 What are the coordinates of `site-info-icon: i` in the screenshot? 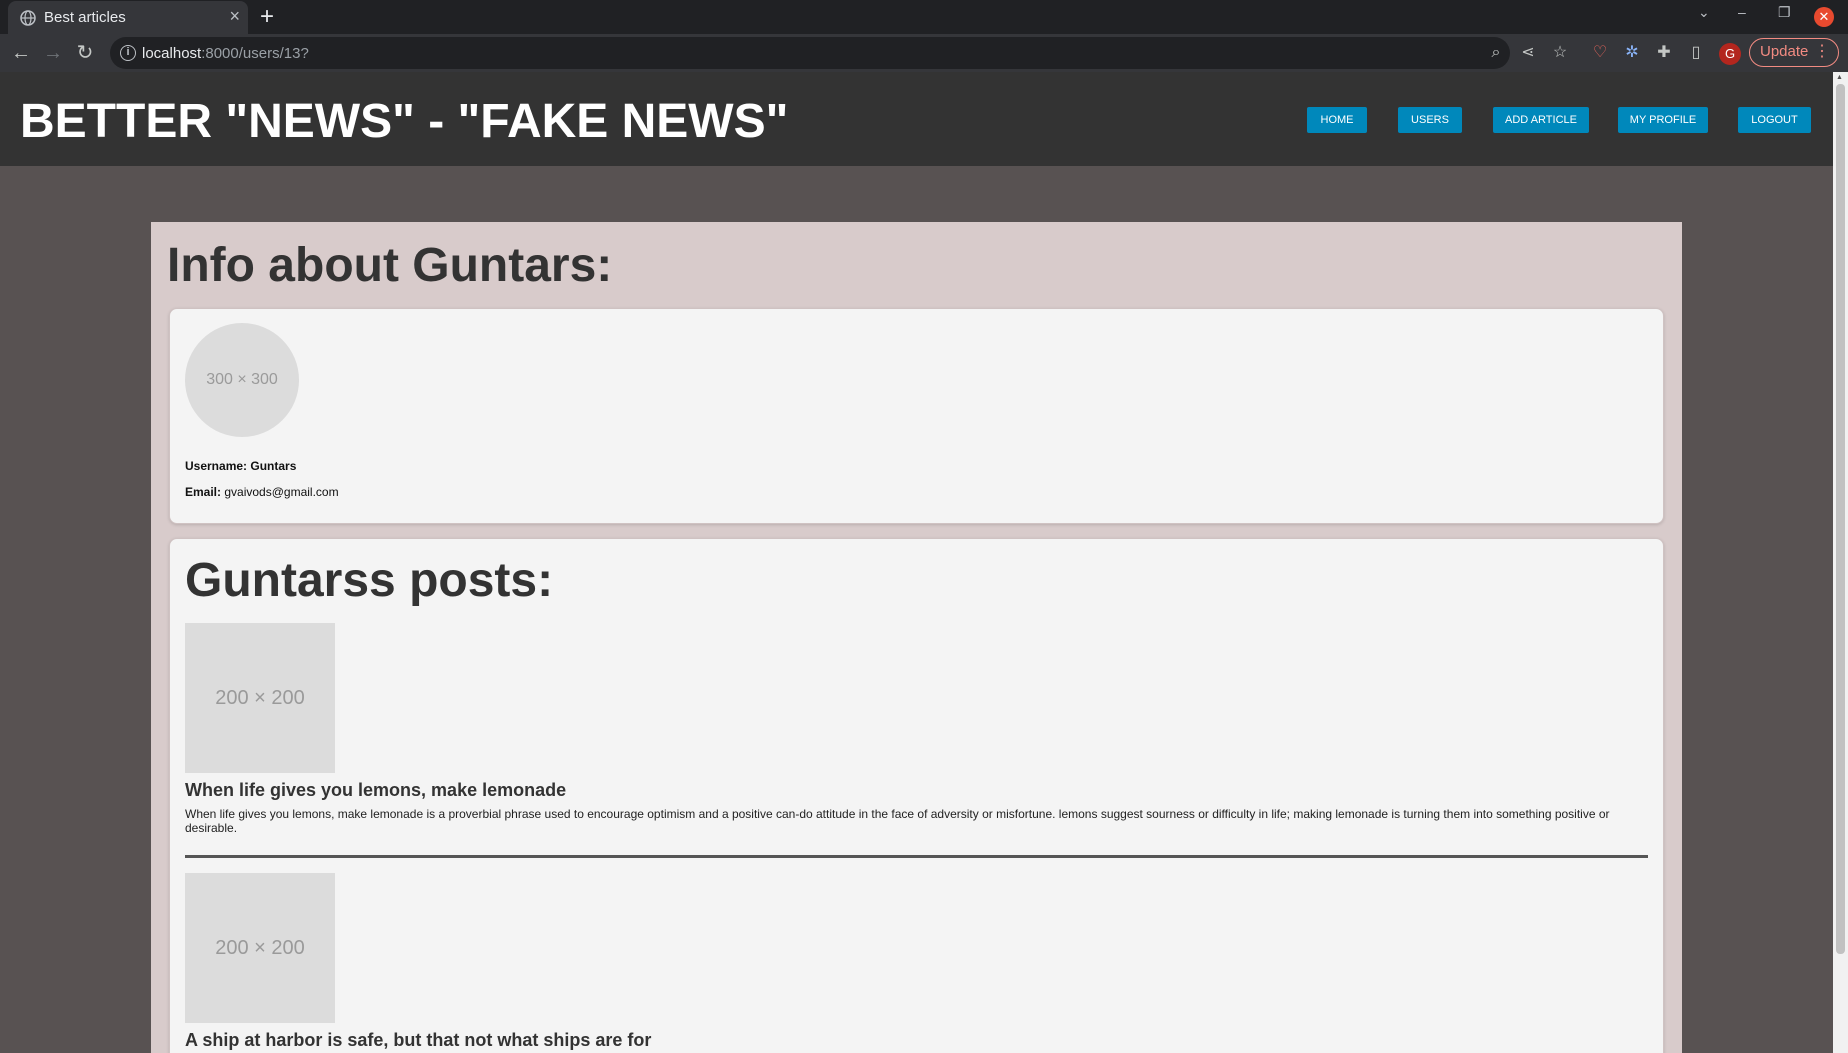 It's located at (128, 53).